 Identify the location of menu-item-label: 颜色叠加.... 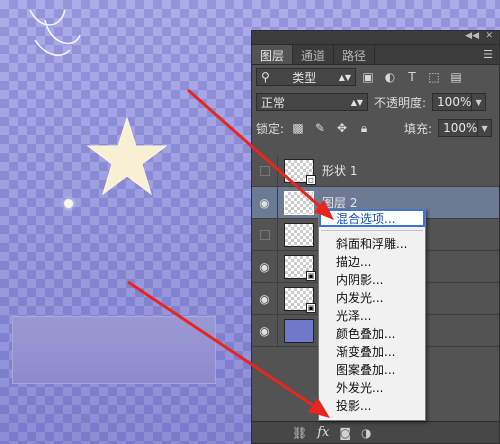
(366, 333).